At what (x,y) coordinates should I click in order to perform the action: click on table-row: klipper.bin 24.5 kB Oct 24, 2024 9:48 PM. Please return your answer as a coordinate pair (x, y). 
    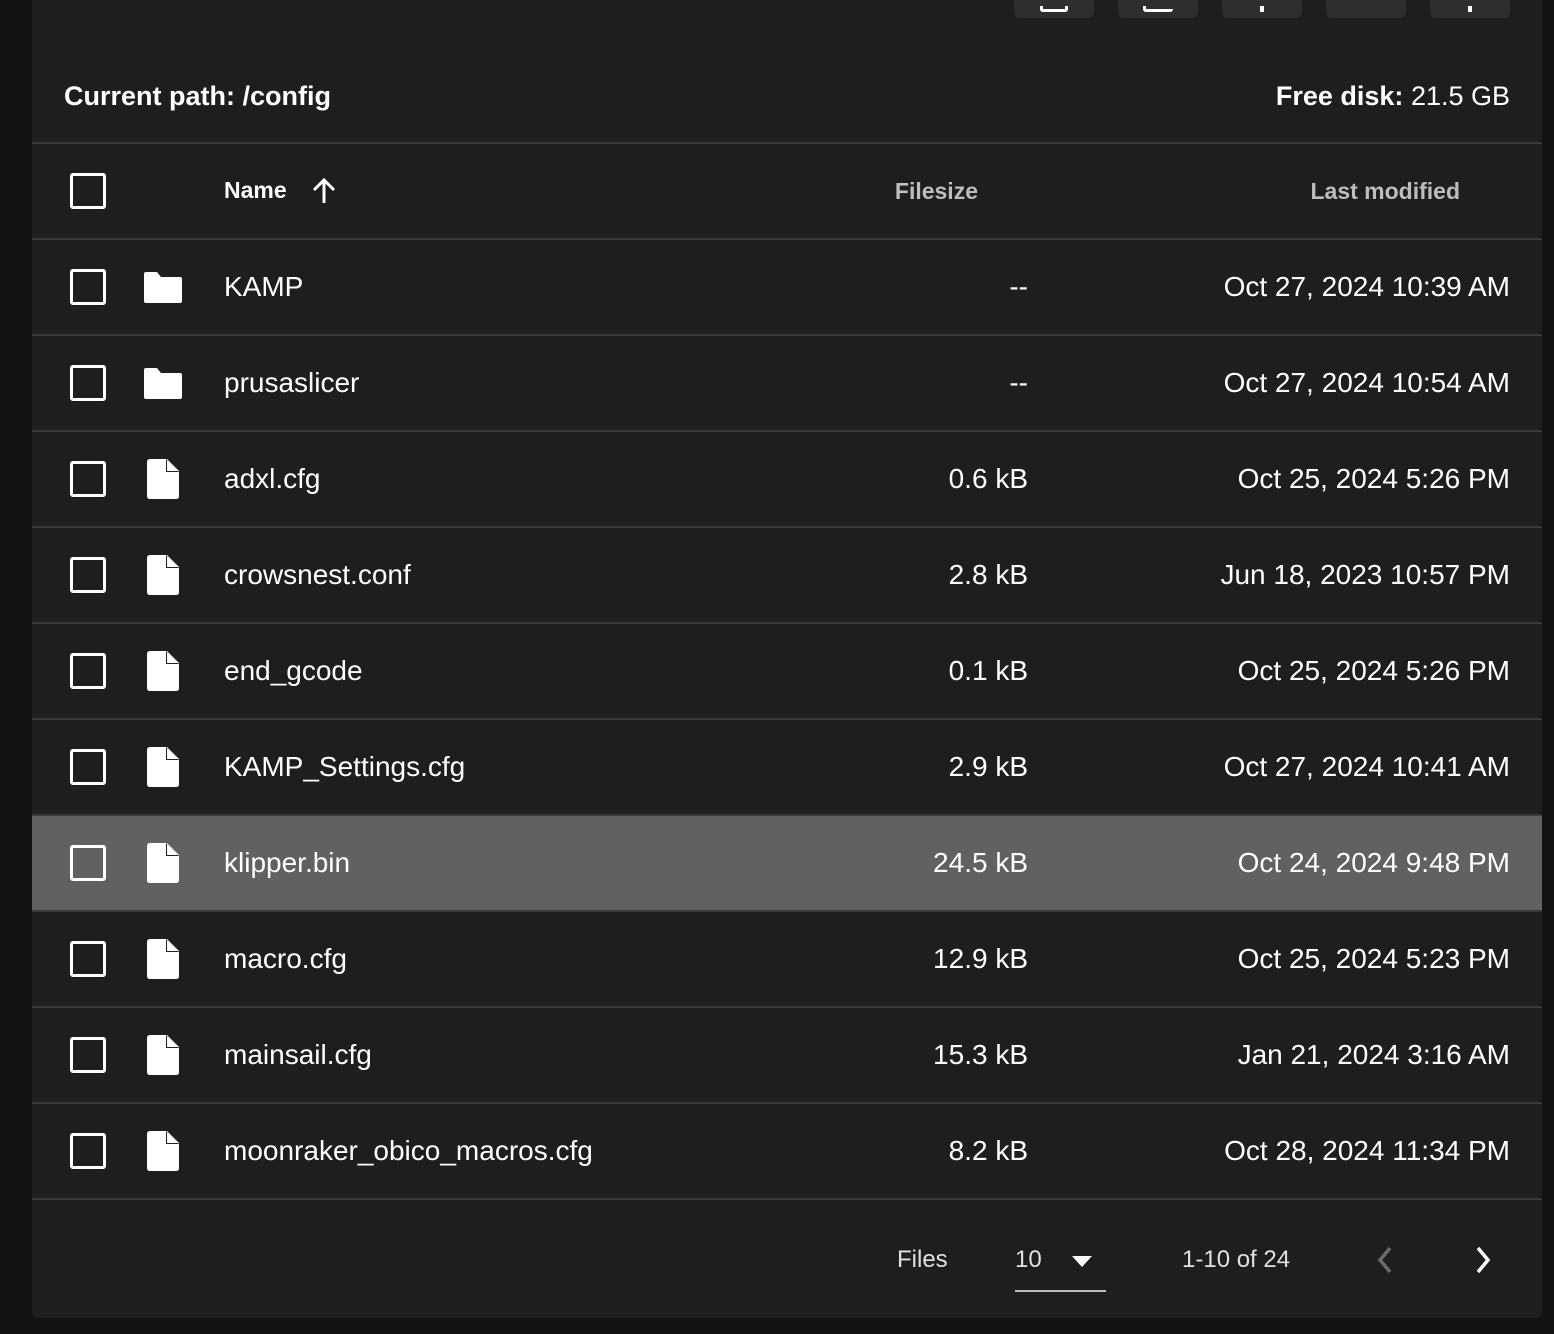
    Looking at the image, I should click on (787, 862).